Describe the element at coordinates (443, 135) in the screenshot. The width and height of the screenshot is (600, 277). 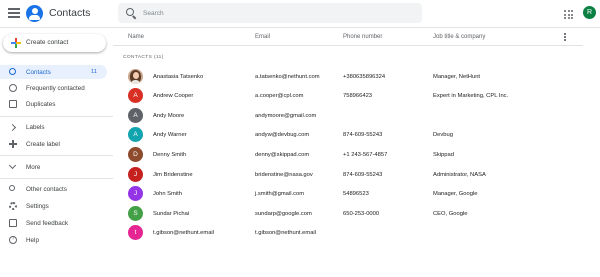
I see `contact-job: Devbug` at that location.